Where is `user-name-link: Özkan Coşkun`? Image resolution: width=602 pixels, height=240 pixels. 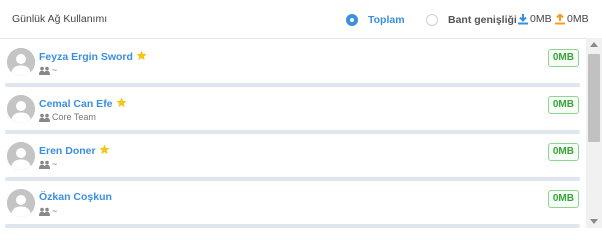
user-name-link: Özkan Coşkun is located at coordinates (75, 197).